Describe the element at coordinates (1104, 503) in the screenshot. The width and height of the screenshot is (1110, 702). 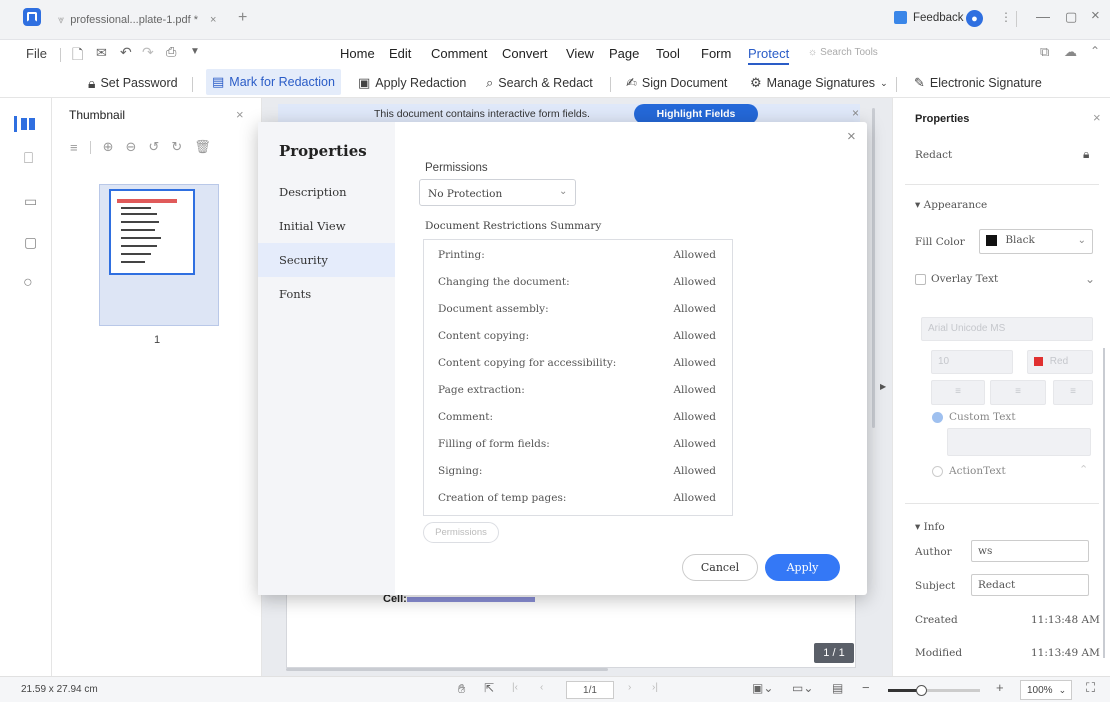
I see `panel-scrollbar` at that location.